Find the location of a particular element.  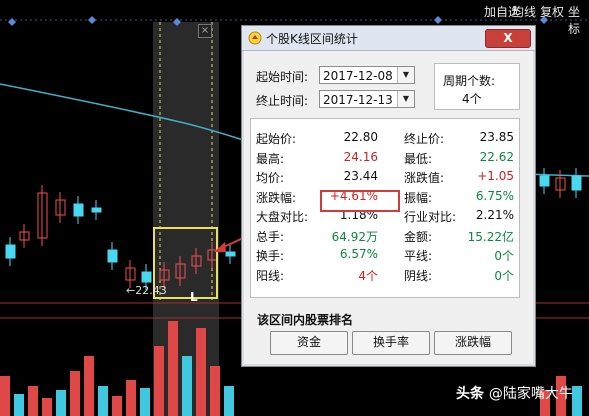

stat-value: +1.05 is located at coordinates (495, 176).